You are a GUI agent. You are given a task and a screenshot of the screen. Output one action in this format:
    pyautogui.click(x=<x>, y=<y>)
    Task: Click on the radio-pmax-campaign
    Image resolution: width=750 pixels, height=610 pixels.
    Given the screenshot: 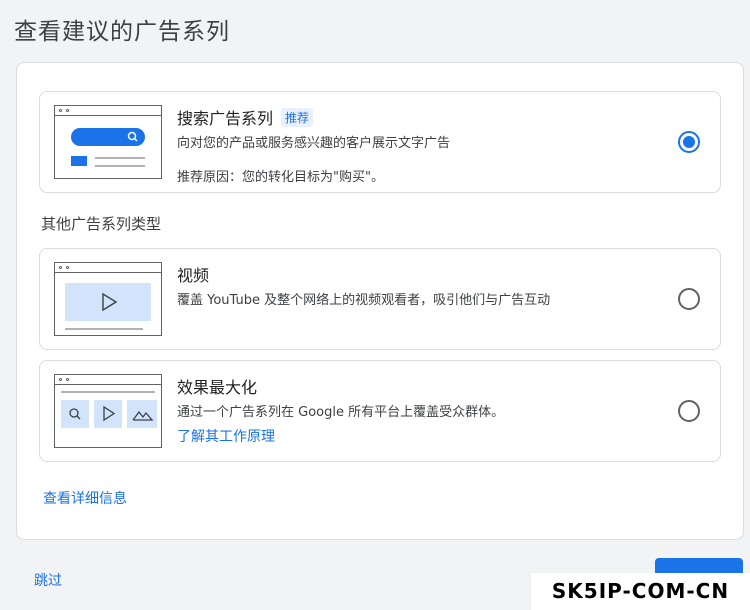 What is the action you would take?
    pyautogui.click(x=689, y=411)
    